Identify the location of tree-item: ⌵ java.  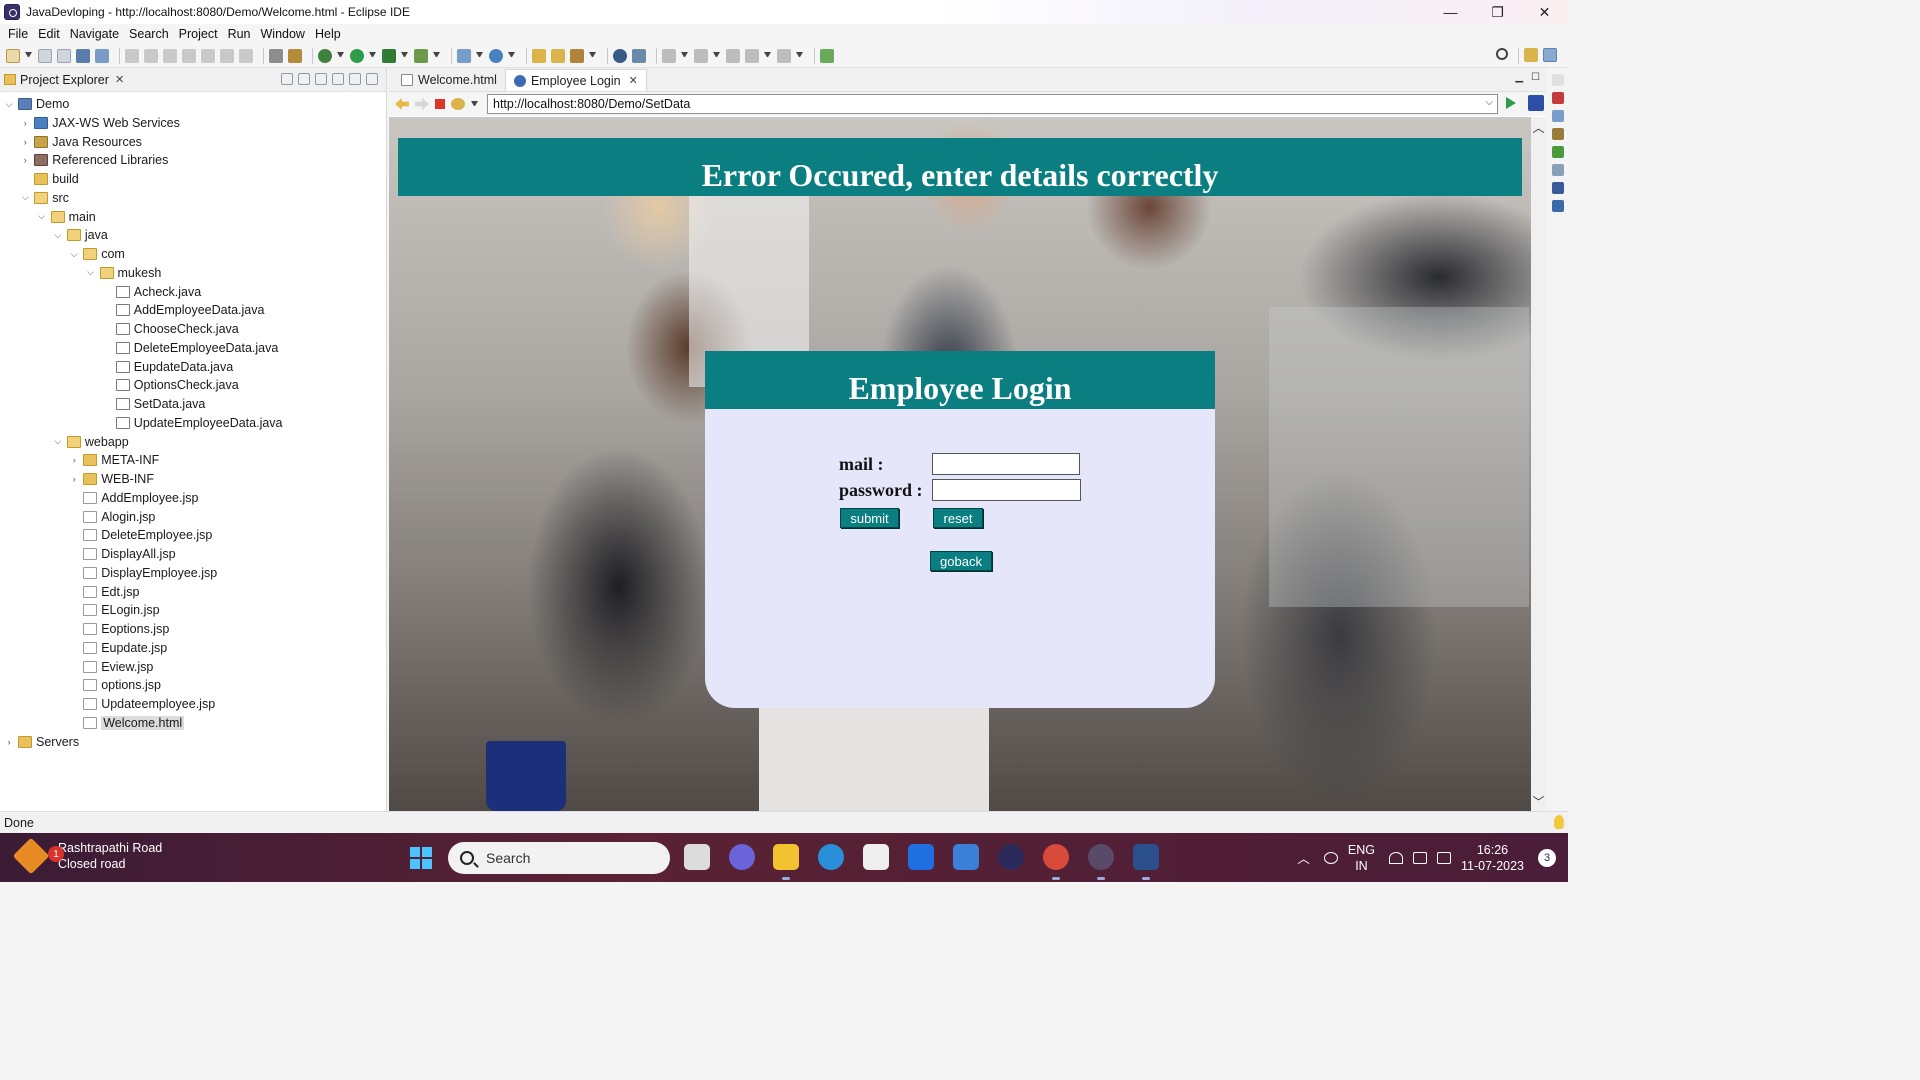
(79, 235).